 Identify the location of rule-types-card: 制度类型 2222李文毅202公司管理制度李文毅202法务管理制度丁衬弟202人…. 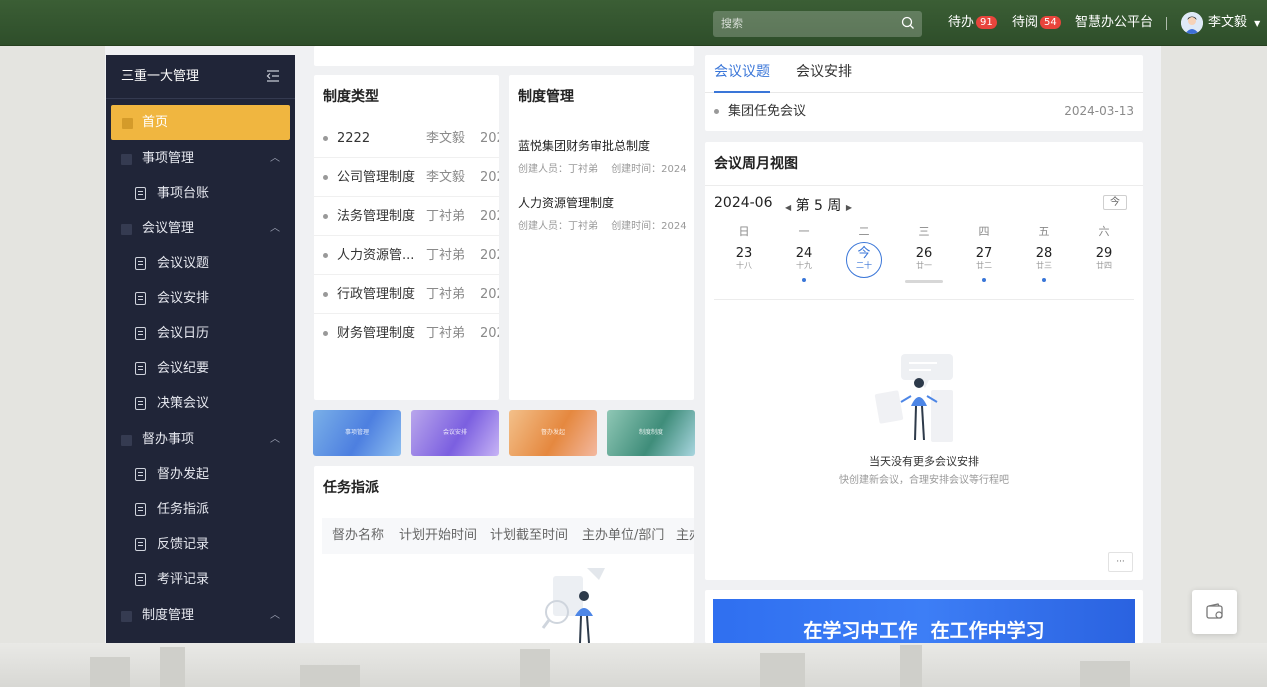
(406, 237).